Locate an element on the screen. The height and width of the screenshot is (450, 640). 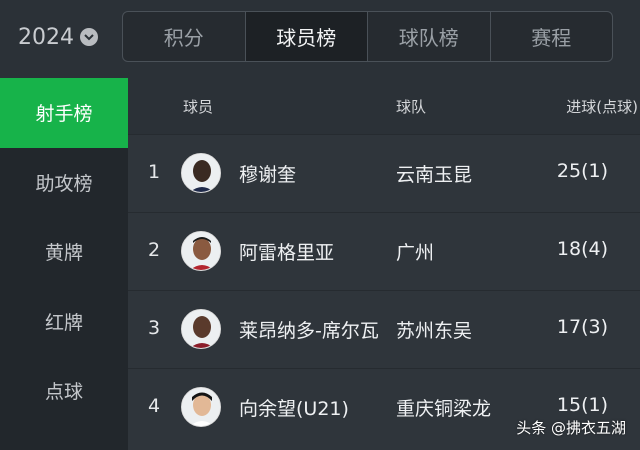
sidebar-item-red-cards: 红牌 is located at coordinates (64, 322).